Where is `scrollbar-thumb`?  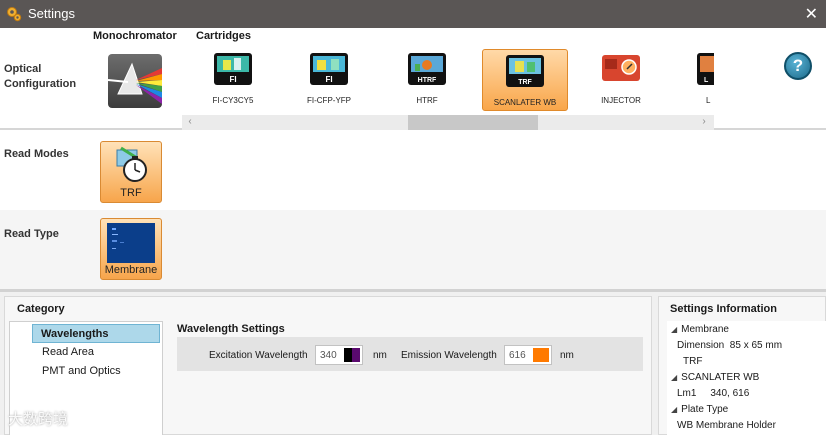
scrollbar-thumb is located at coordinates (473, 122).